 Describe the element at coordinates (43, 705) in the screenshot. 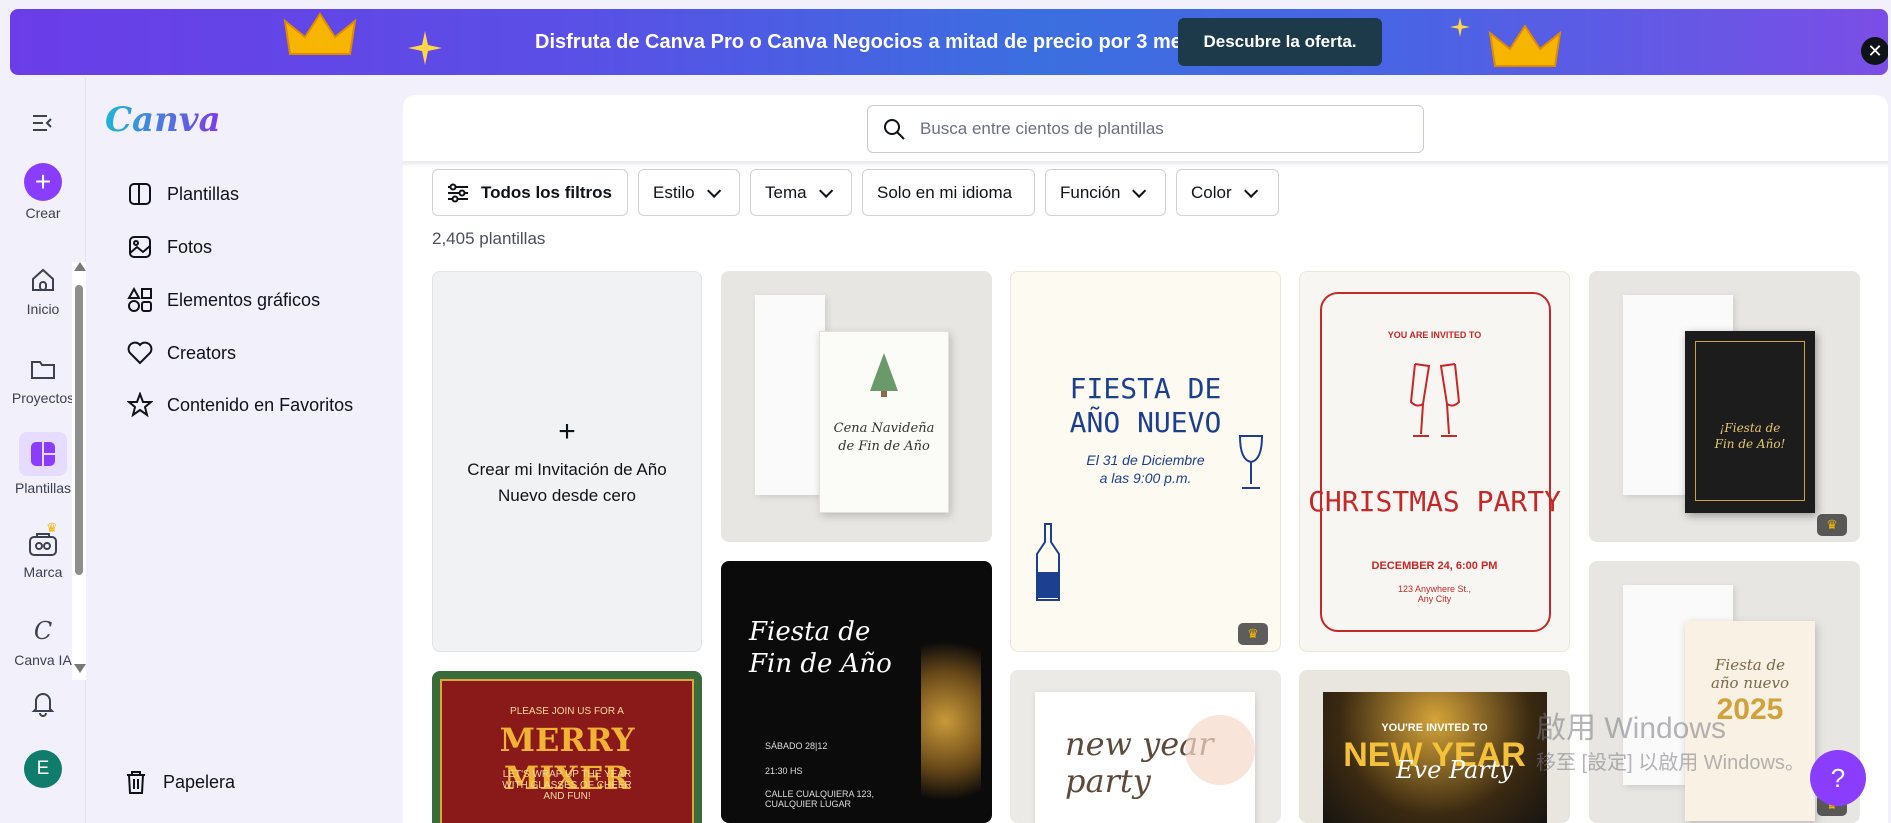

I see `notifications-button` at that location.